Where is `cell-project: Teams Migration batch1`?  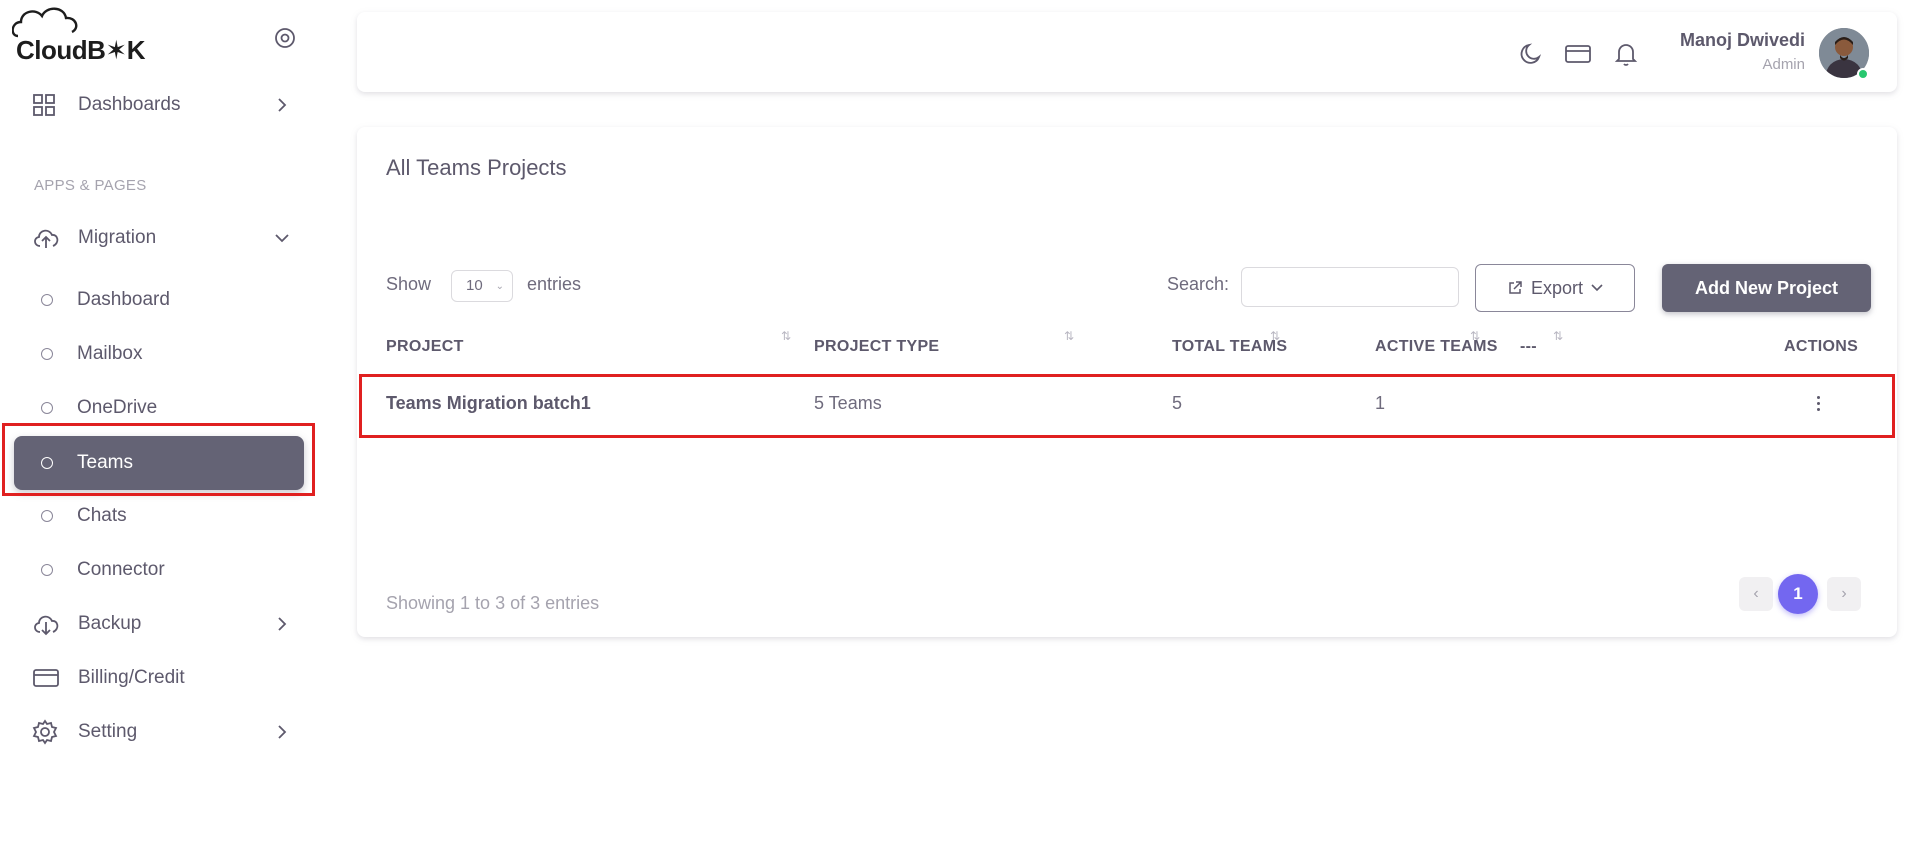
cell-project: Teams Migration batch1 is located at coordinates (488, 403).